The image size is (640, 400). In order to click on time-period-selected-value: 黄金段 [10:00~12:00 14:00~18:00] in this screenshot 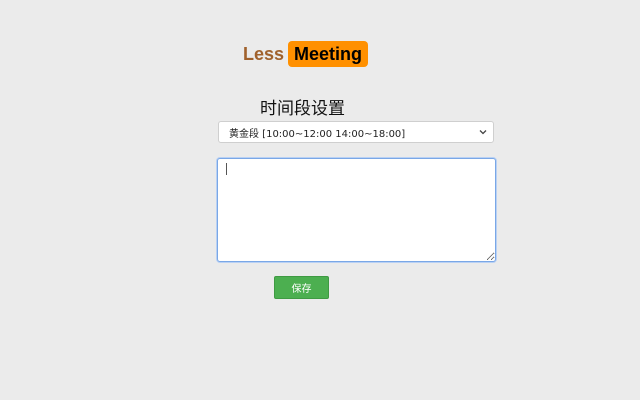, I will do `click(317, 134)`.